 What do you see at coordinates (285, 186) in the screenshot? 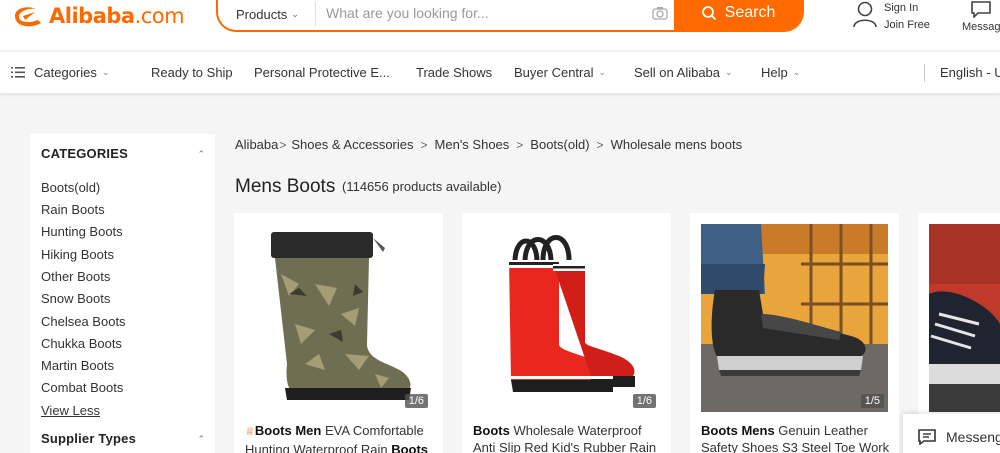
I see `page-title: Mens Boots` at bounding box center [285, 186].